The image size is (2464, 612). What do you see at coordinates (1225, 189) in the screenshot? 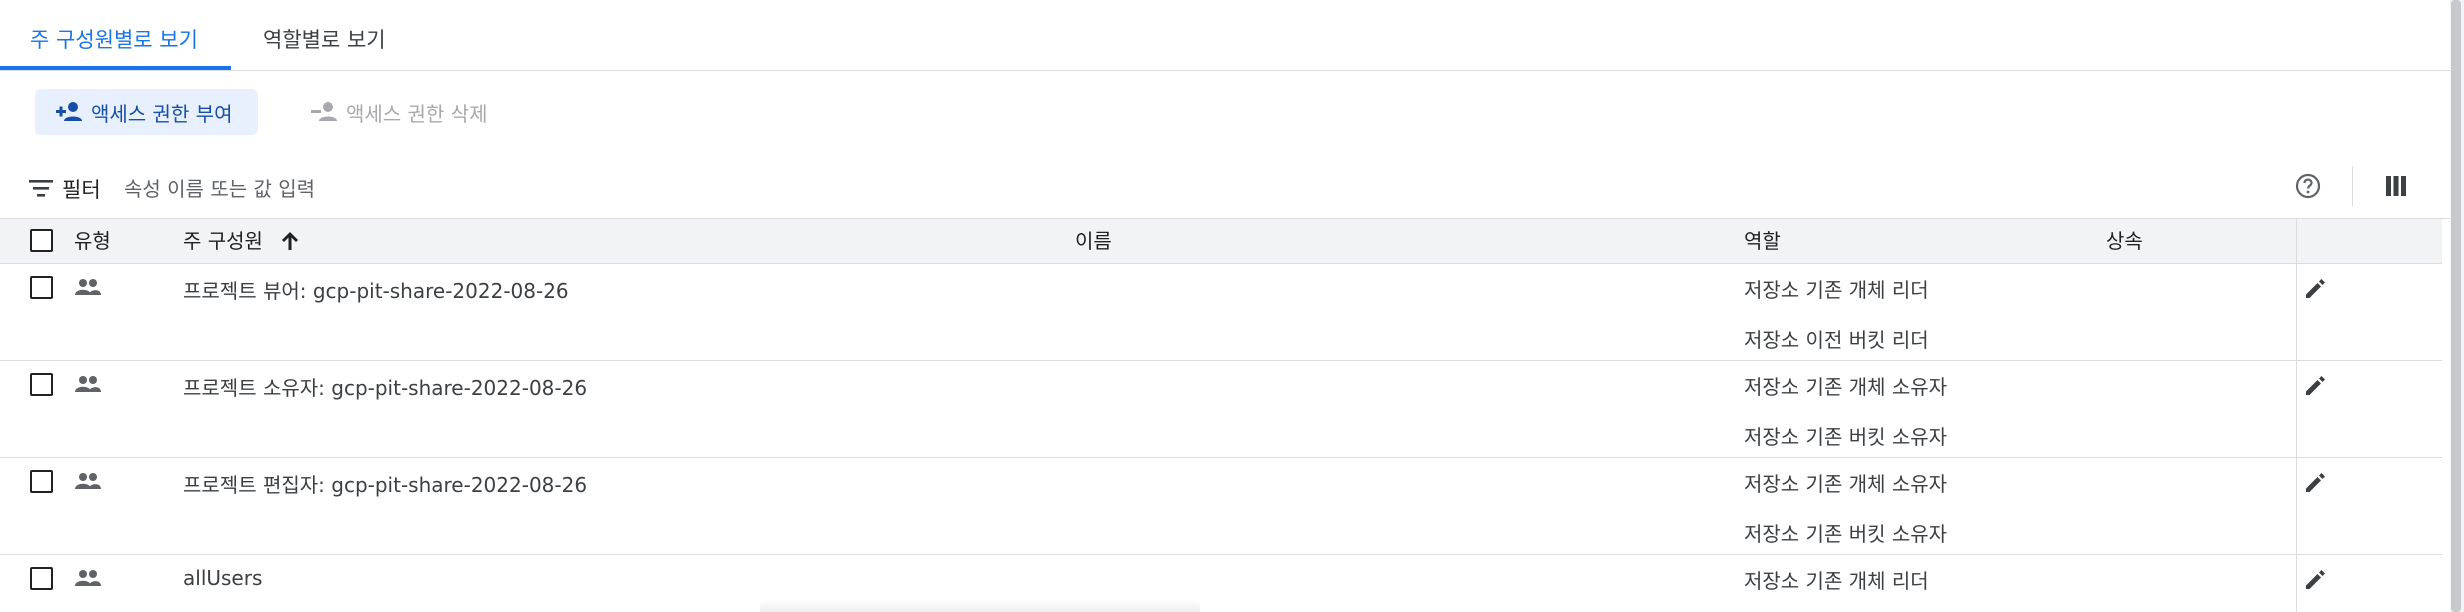
I see `filter-bar: 필터` at bounding box center [1225, 189].